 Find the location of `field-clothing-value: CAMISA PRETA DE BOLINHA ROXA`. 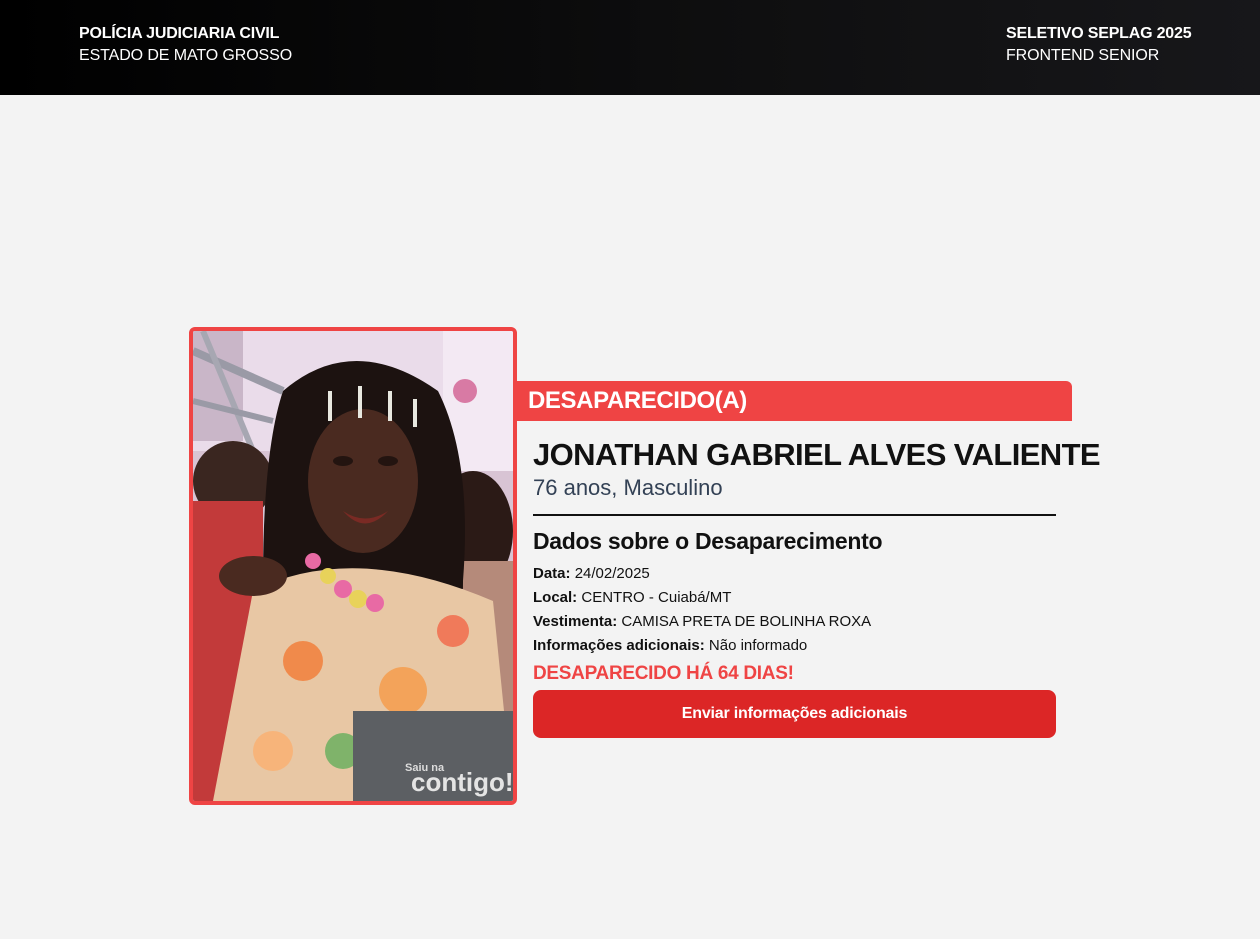

field-clothing-value: CAMISA PRETA DE BOLINHA ROXA is located at coordinates (746, 621).